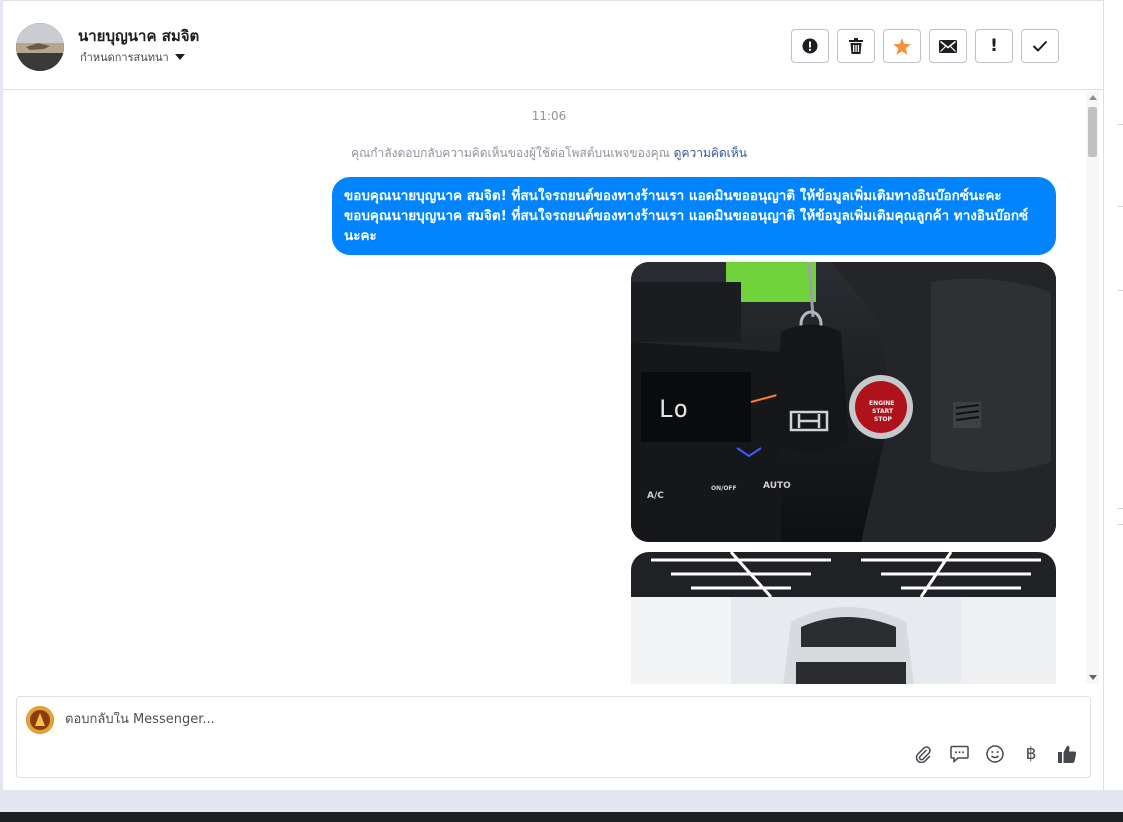 The width and height of the screenshot is (1123, 822). Describe the element at coordinates (549, 116) in the screenshot. I see `message-timestamp: 11:06` at that location.